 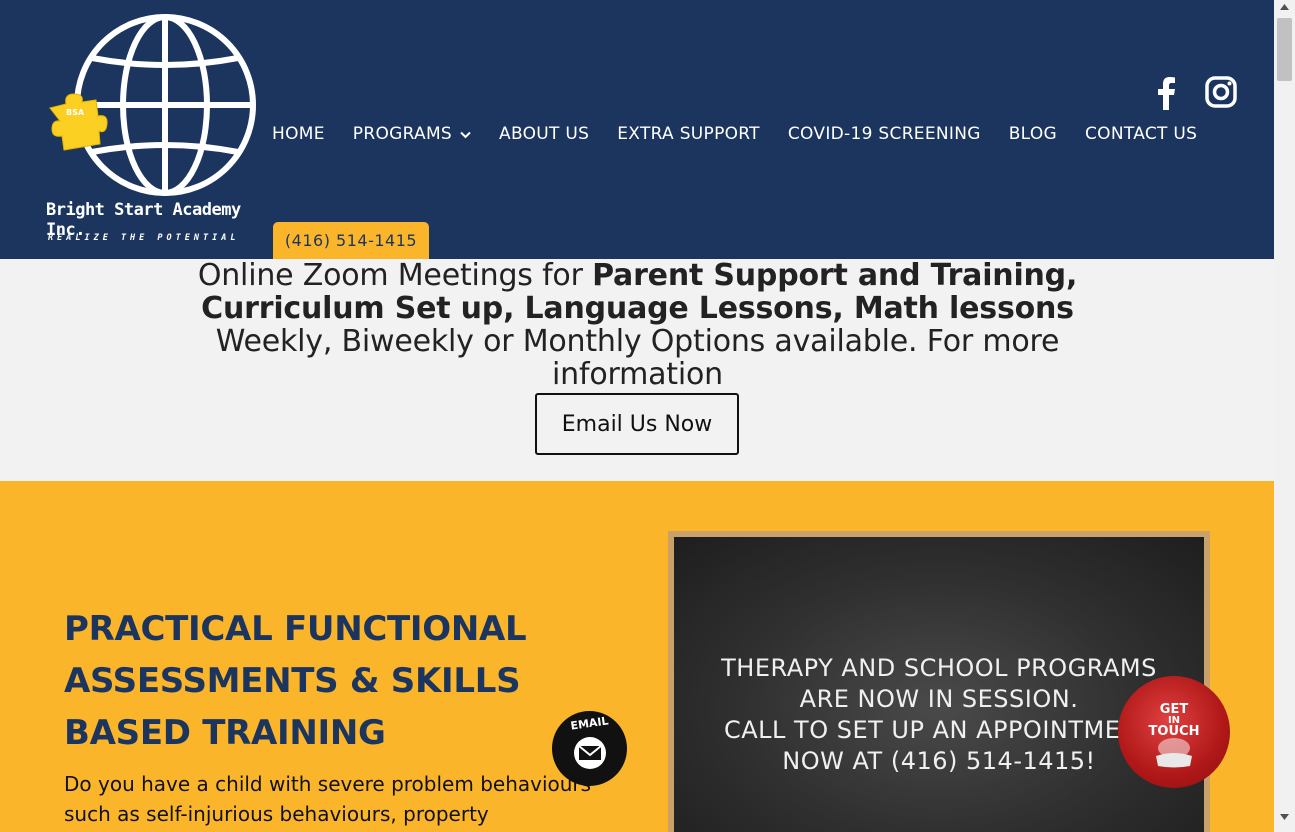 What do you see at coordinates (75, 112) in the screenshot?
I see `logo-badge: BSA` at bounding box center [75, 112].